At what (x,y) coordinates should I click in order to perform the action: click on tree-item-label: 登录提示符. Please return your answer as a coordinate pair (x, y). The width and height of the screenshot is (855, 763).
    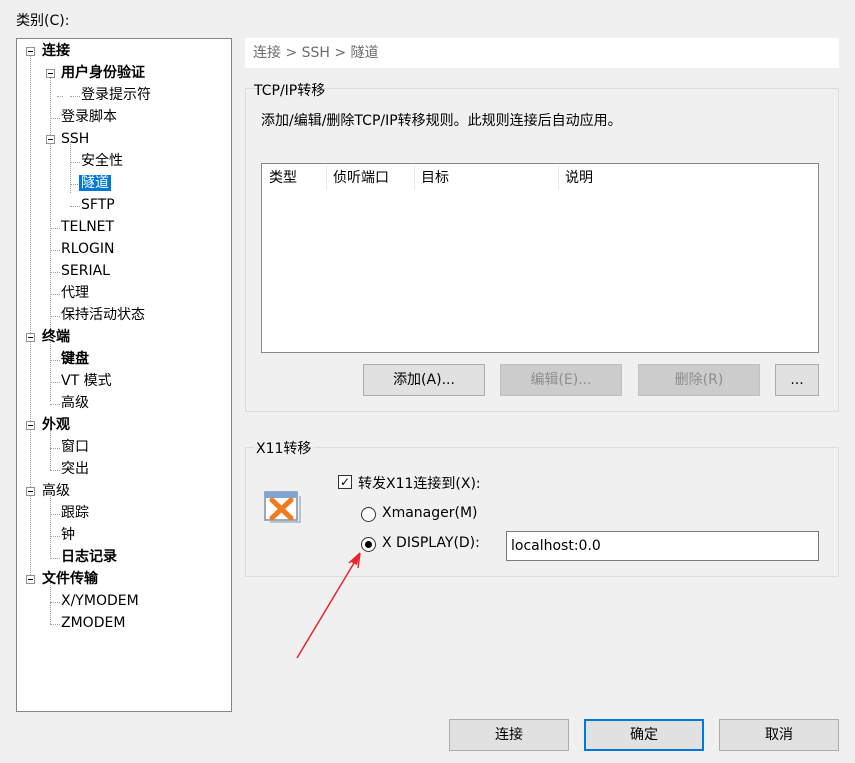
    Looking at the image, I should click on (116, 95).